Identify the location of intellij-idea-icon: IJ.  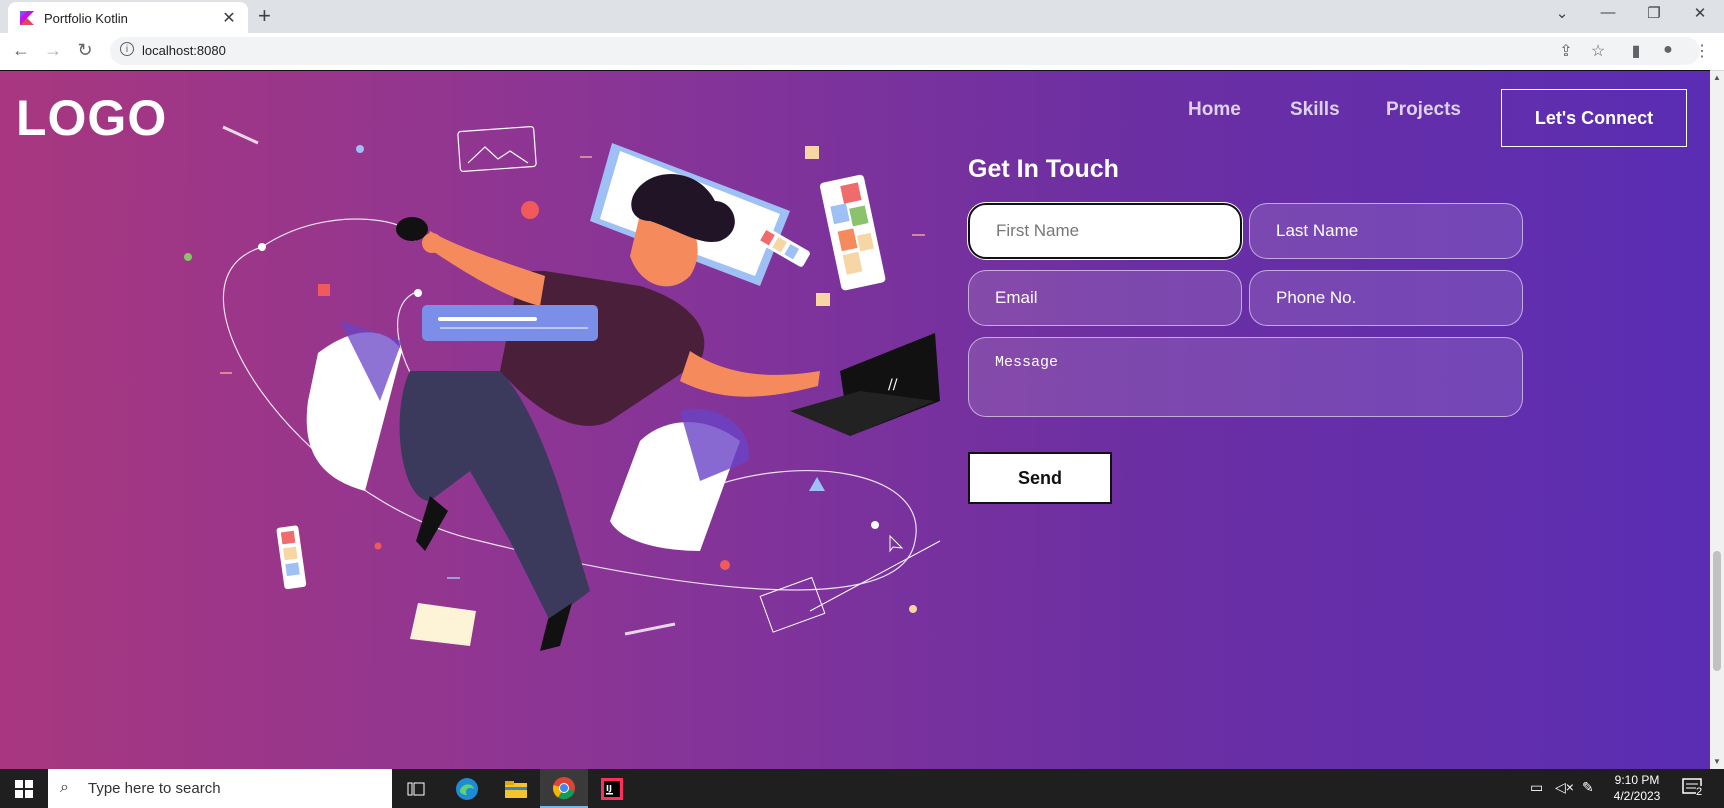
(612, 788).